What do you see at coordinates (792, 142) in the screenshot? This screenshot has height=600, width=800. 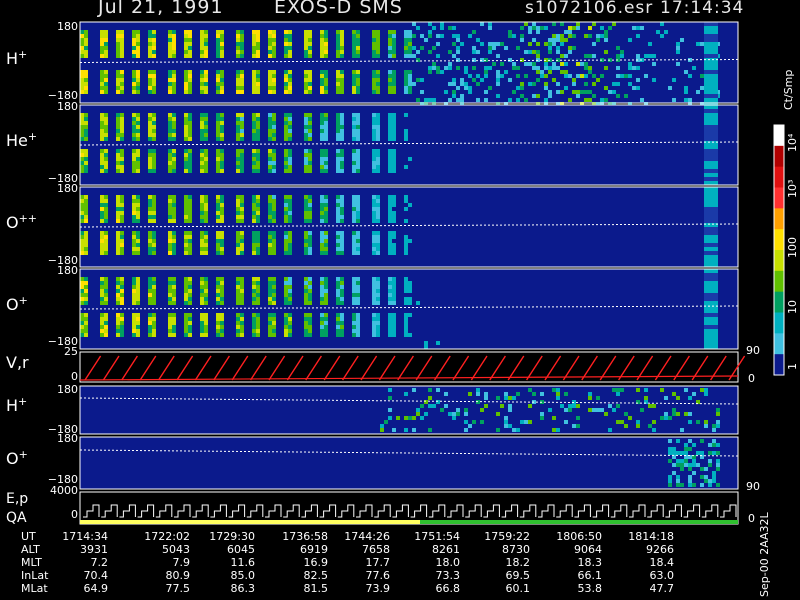 I see `colorbar-tick-1e4: 10⁴` at bounding box center [792, 142].